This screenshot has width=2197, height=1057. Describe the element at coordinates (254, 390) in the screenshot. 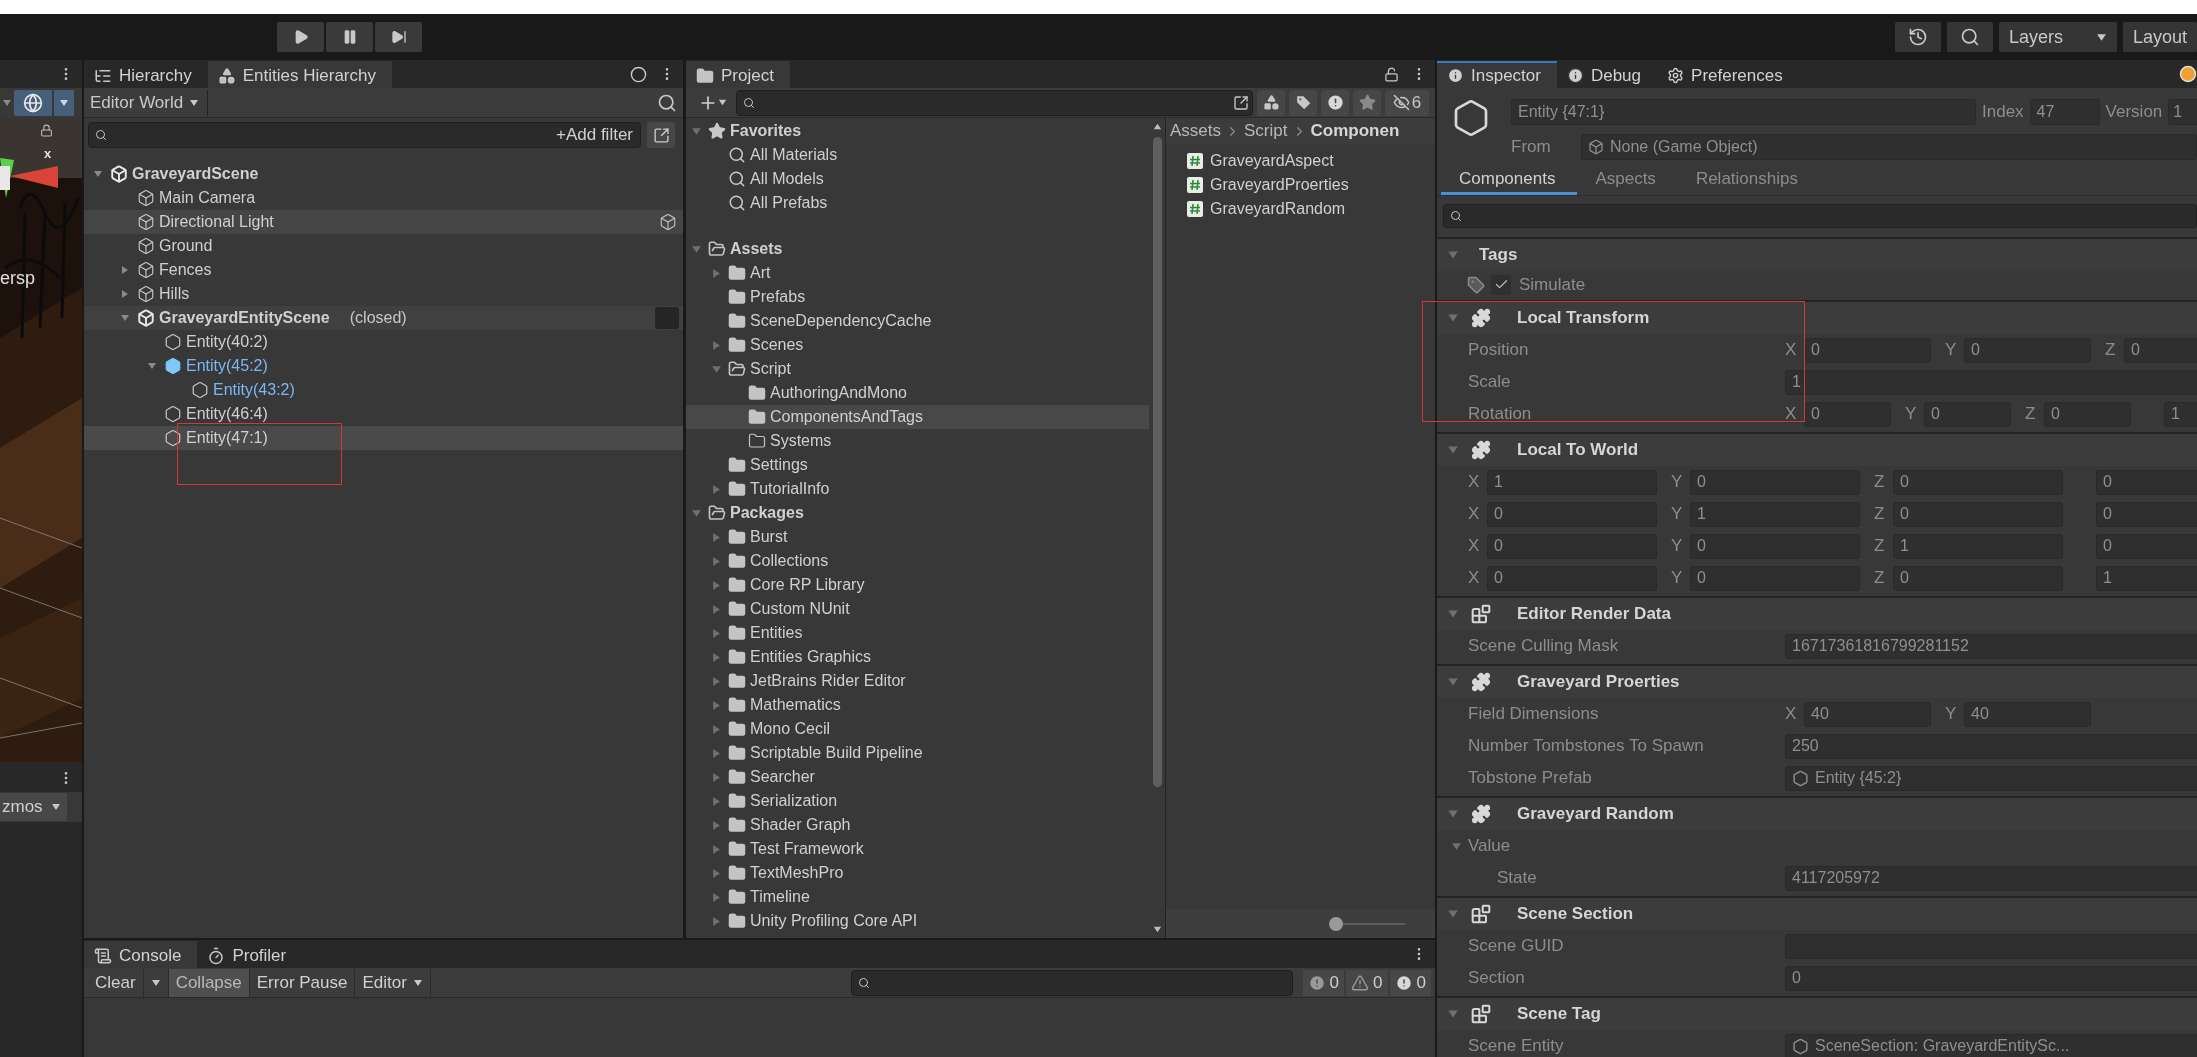

I see `item-label: Entity(43:2)` at that location.